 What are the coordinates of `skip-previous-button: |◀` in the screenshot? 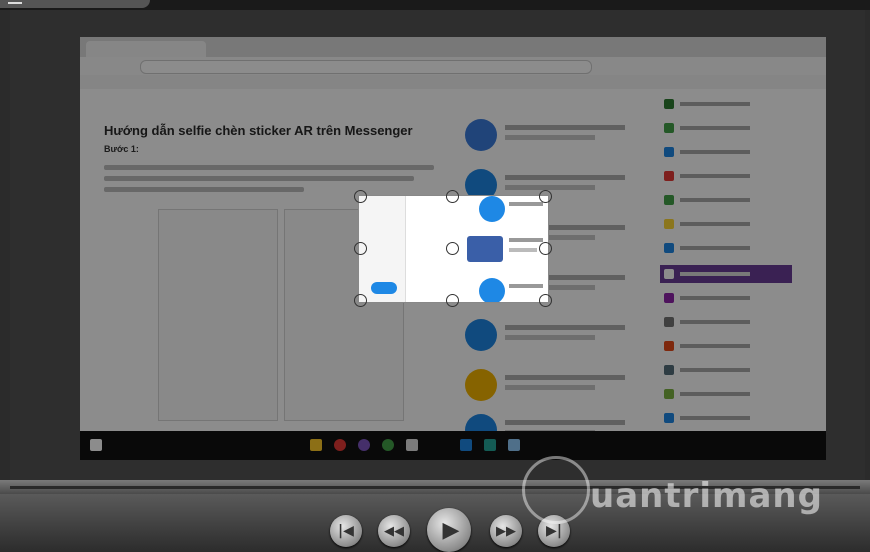 It's located at (346, 531).